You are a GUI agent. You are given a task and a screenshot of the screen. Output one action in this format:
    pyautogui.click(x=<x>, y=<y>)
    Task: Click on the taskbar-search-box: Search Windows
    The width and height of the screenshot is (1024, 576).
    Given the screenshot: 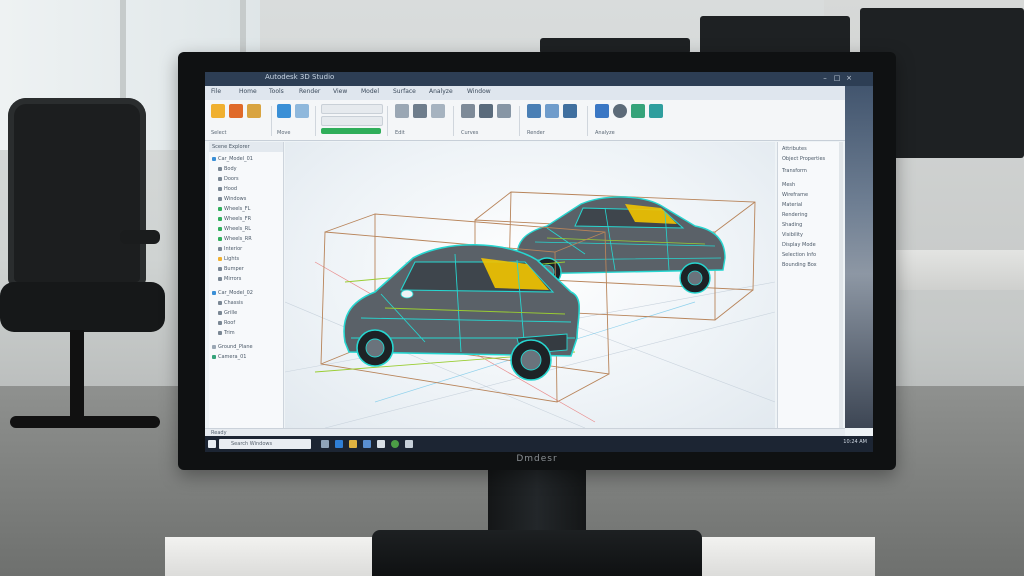 What is the action you would take?
    pyautogui.click(x=265, y=444)
    